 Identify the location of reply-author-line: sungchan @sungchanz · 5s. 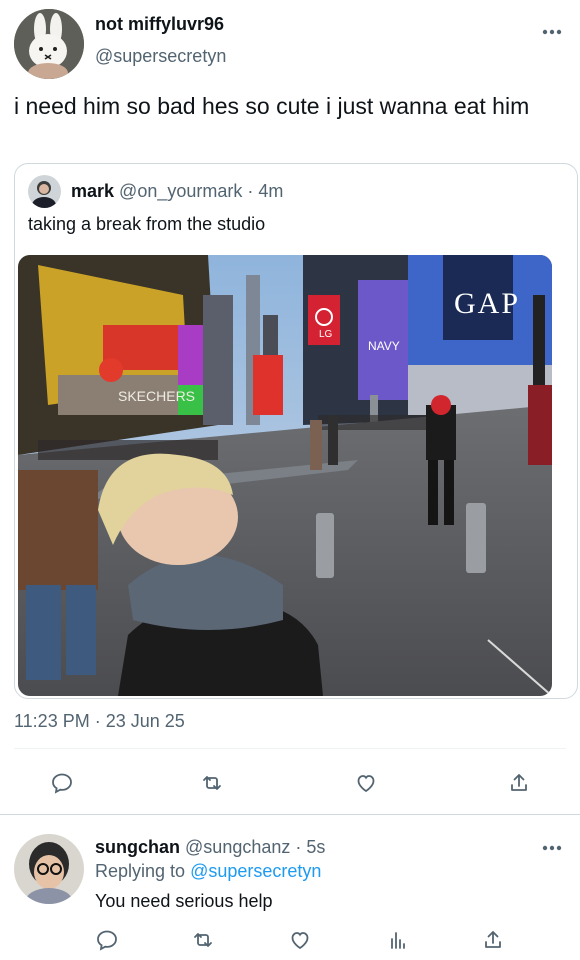
(210, 847).